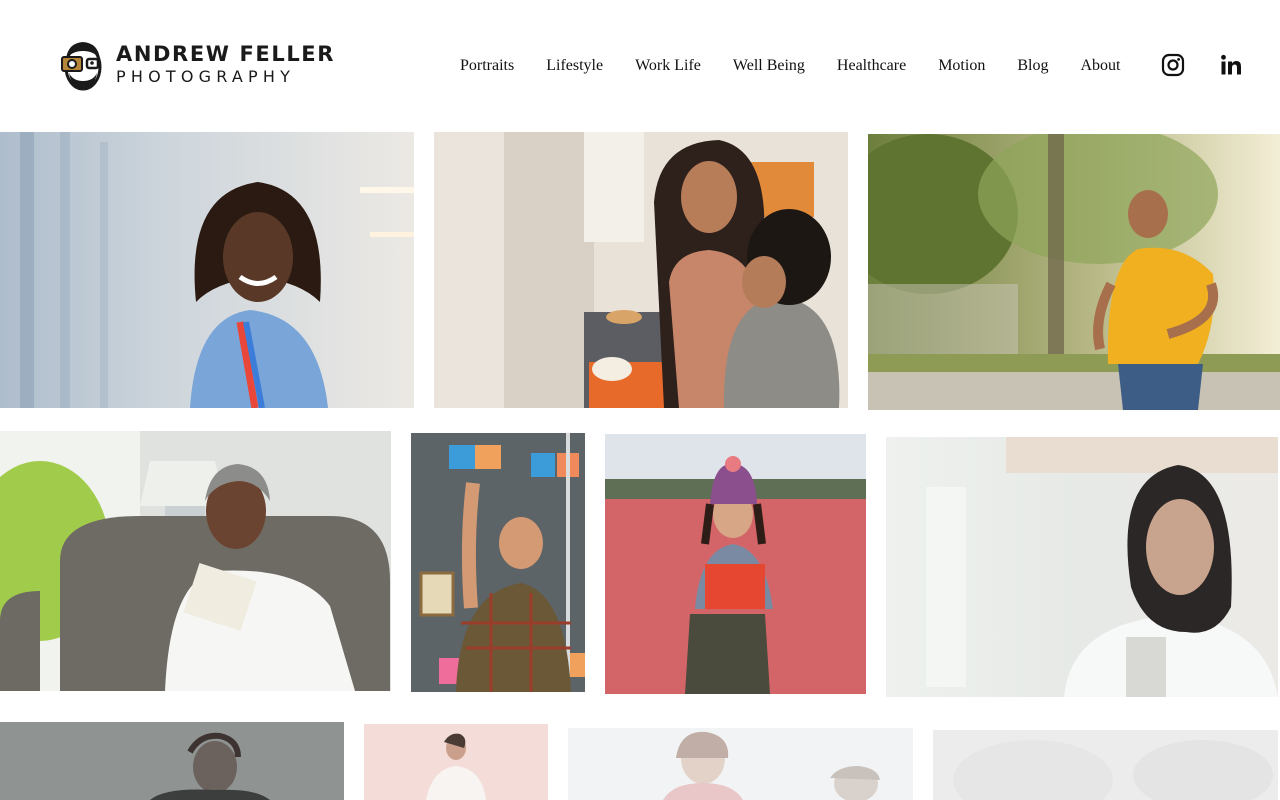 The image size is (1280, 800). What do you see at coordinates (207, 270) in the screenshot?
I see `gallery-photo-nurse-portrait` at bounding box center [207, 270].